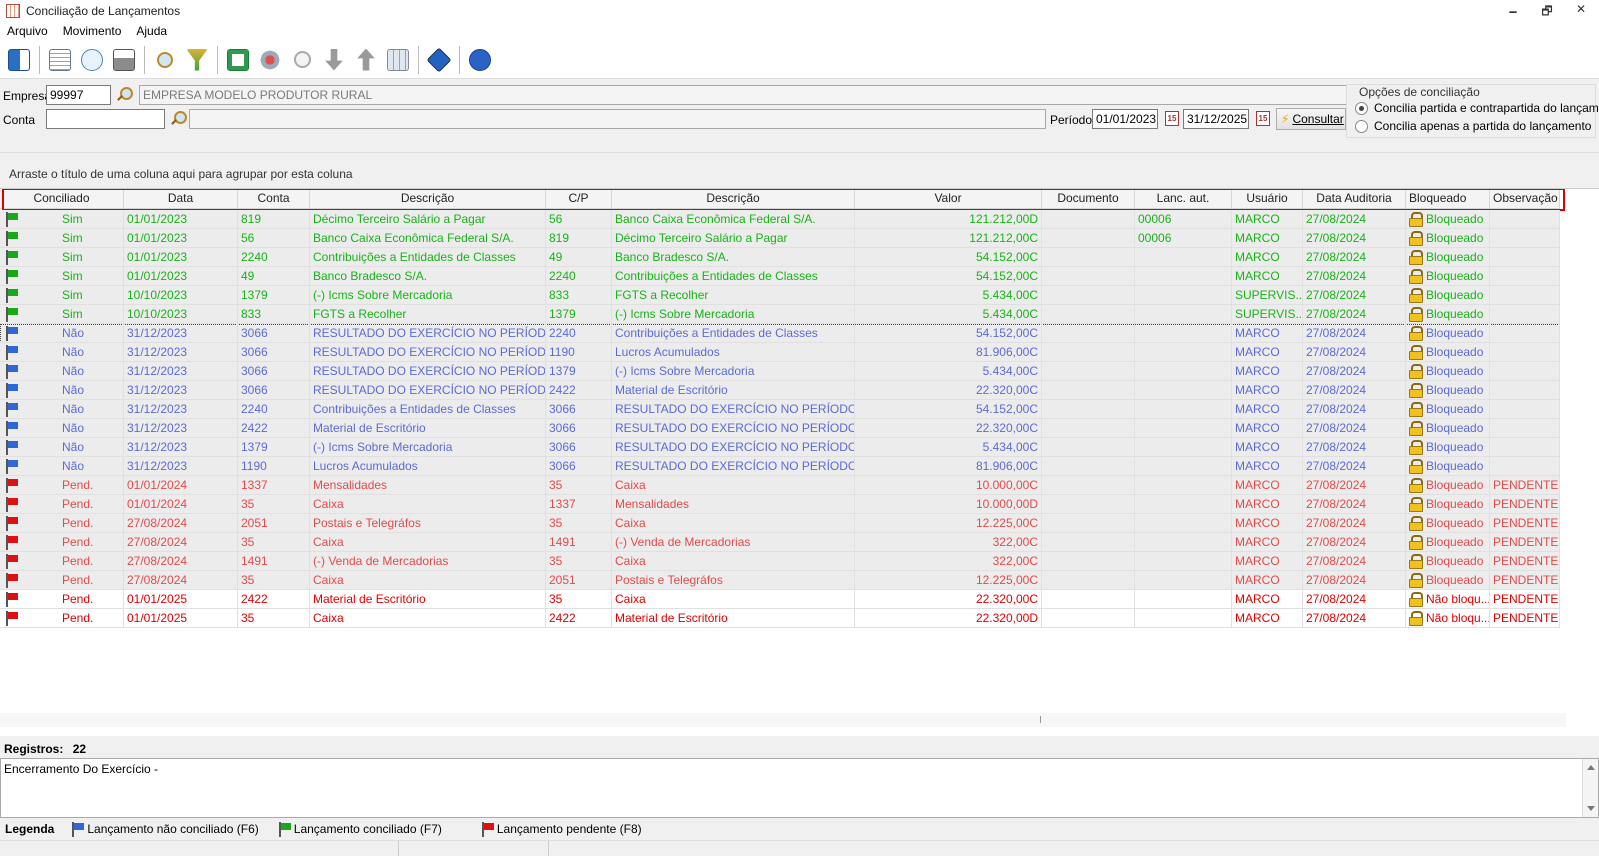  What do you see at coordinates (733, 199) in the screenshot?
I see `header-col-descricao-cp: Descrição` at bounding box center [733, 199].